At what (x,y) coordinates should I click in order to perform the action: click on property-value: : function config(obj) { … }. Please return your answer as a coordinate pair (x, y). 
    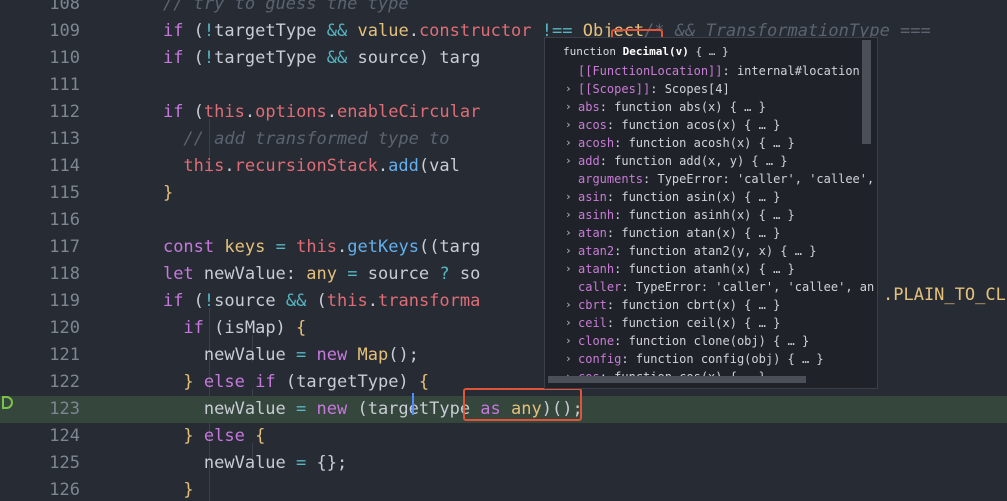
    Looking at the image, I should click on (722, 359).